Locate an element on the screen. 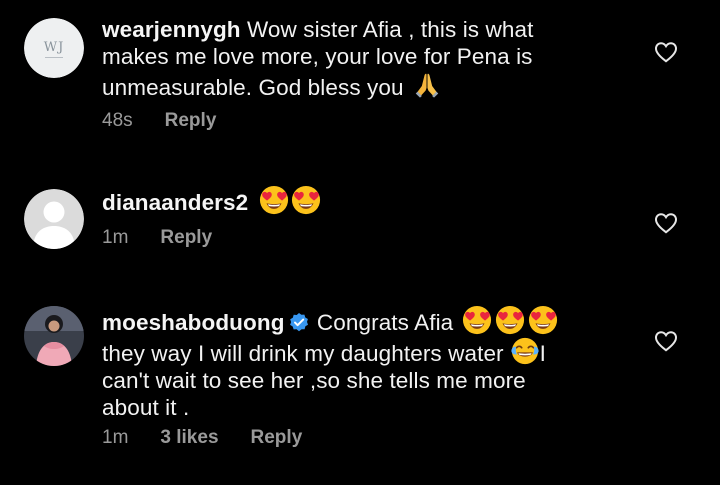  comment-meta: 48s Reply is located at coordinates (159, 121).